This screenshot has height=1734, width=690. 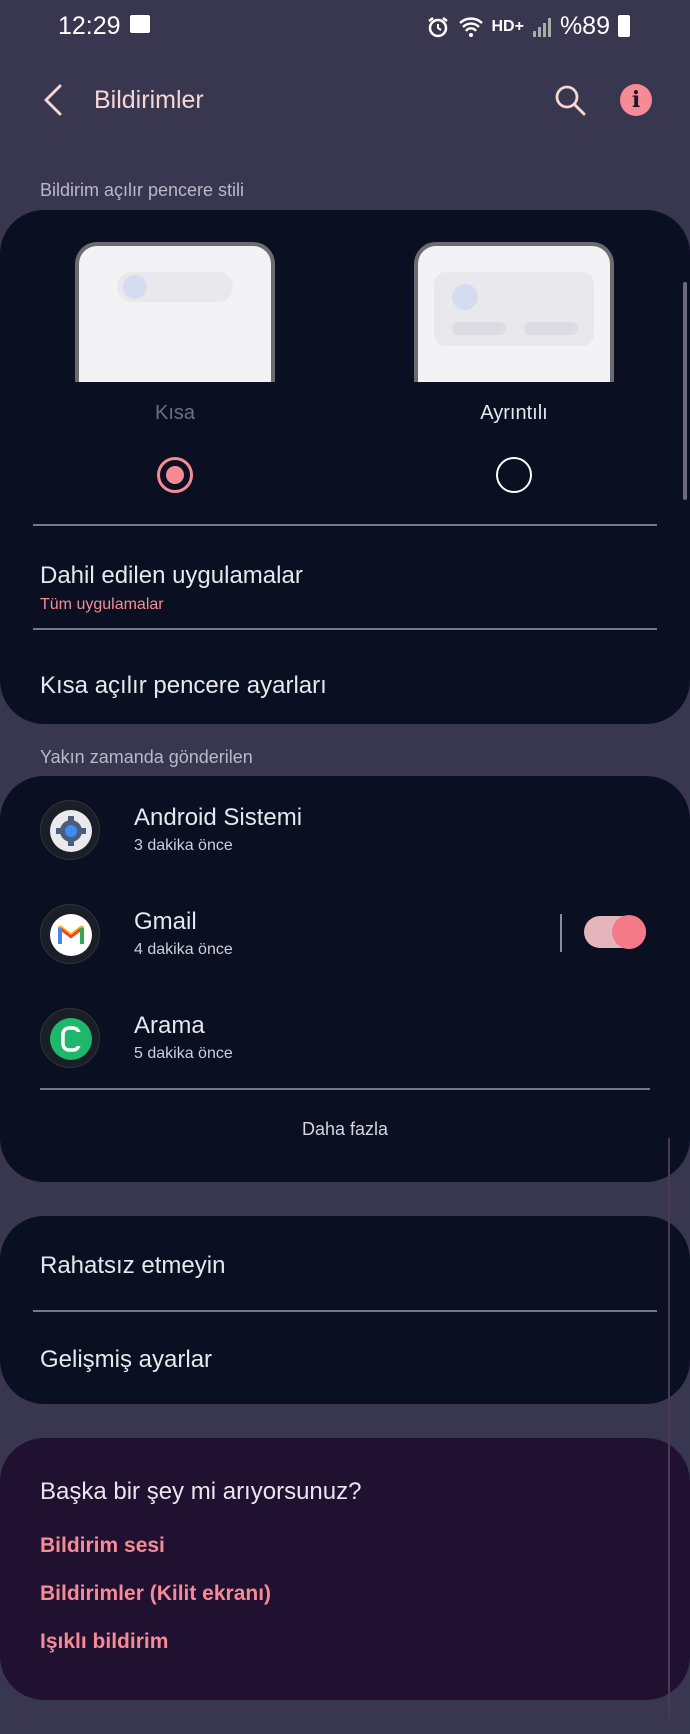 What do you see at coordinates (183, 949) in the screenshot?
I see `app-time: 4 dakika önce` at bounding box center [183, 949].